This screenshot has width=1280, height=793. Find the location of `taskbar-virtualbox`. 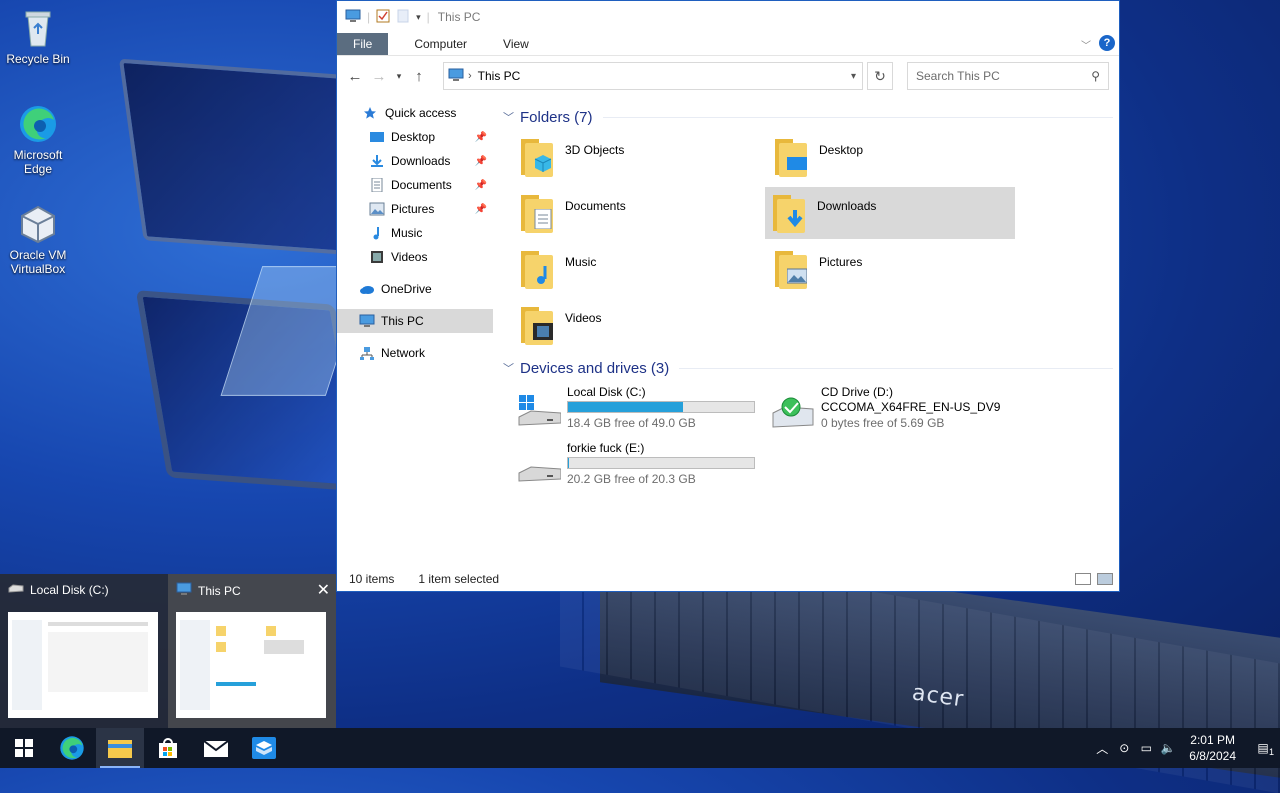

taskbar-virtualbox is located at coordinates (264, 748).